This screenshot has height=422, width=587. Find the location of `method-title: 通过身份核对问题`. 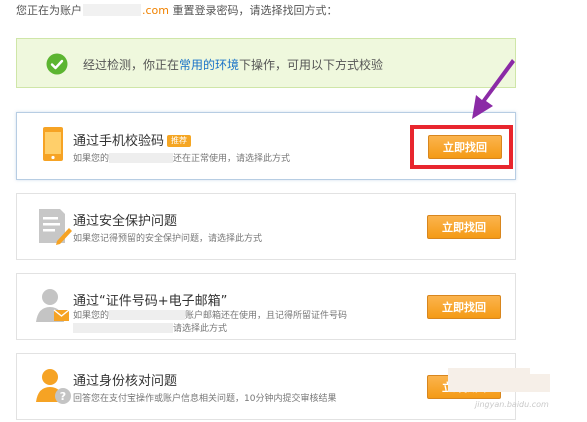

method-title: 通过身份核对问题 is located at coordinates (125, 381).